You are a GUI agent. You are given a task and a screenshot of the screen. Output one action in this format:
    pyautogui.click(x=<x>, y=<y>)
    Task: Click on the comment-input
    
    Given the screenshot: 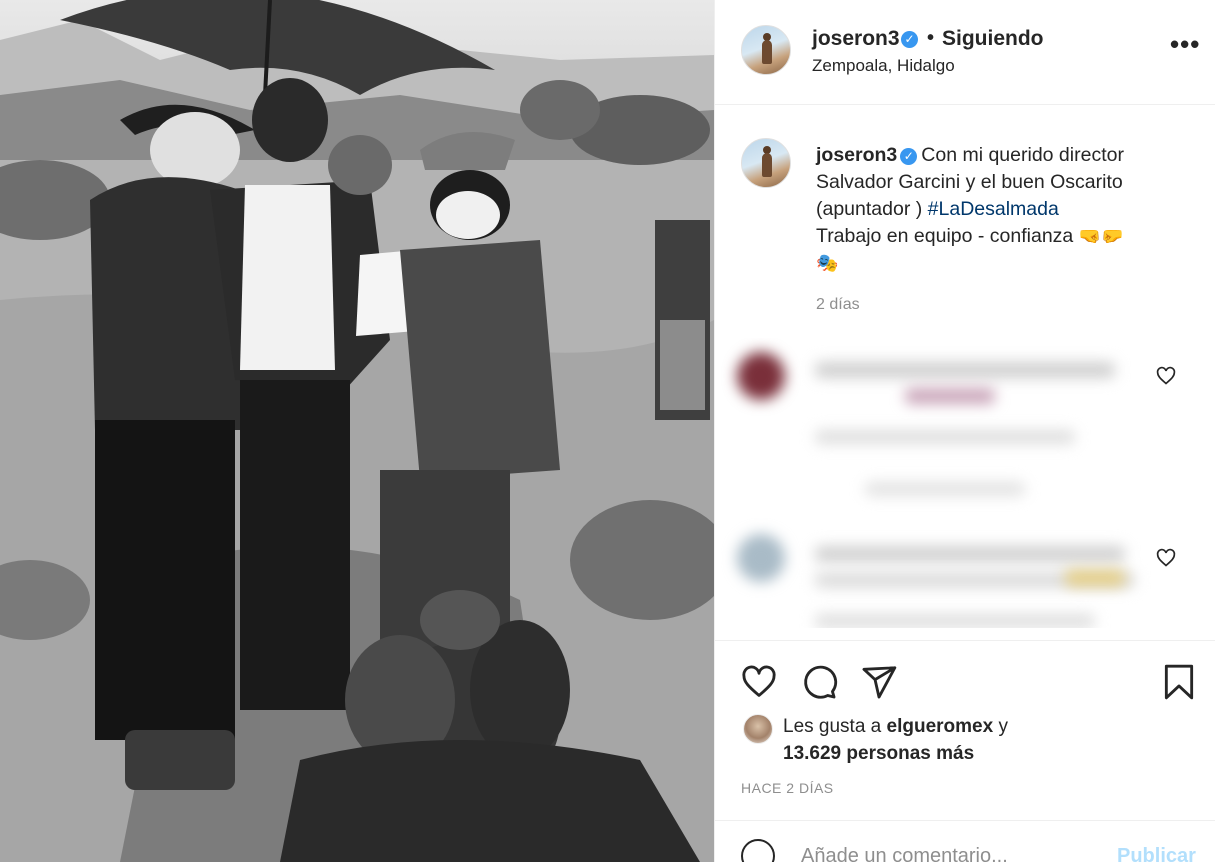 What is the action you would take?
    pyautogui.click(x=946, y=853)
    